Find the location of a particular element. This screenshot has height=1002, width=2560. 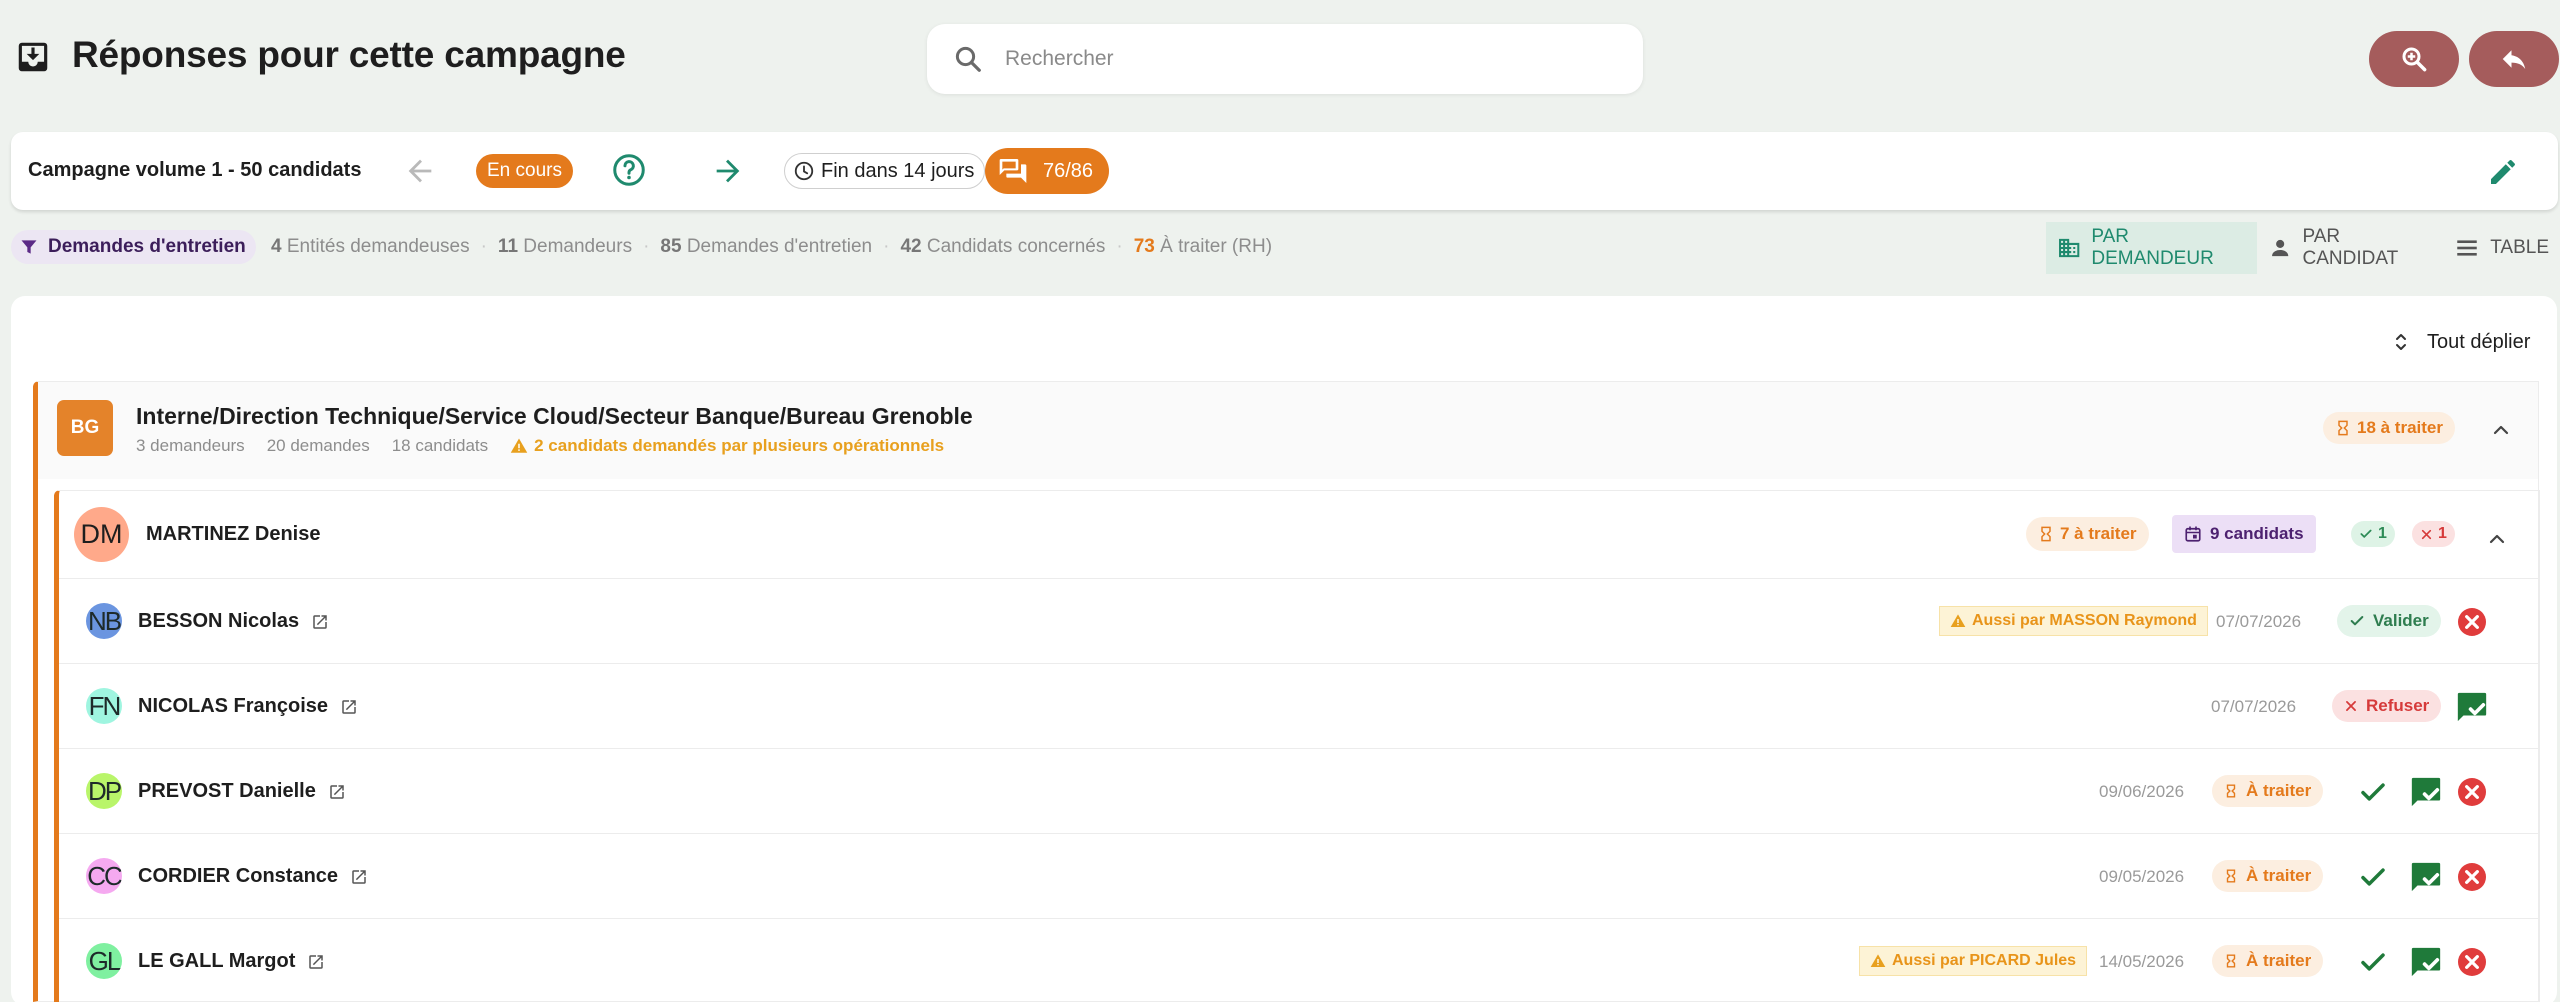

candidate-avatar: DP is located at coordinates (104, 791).